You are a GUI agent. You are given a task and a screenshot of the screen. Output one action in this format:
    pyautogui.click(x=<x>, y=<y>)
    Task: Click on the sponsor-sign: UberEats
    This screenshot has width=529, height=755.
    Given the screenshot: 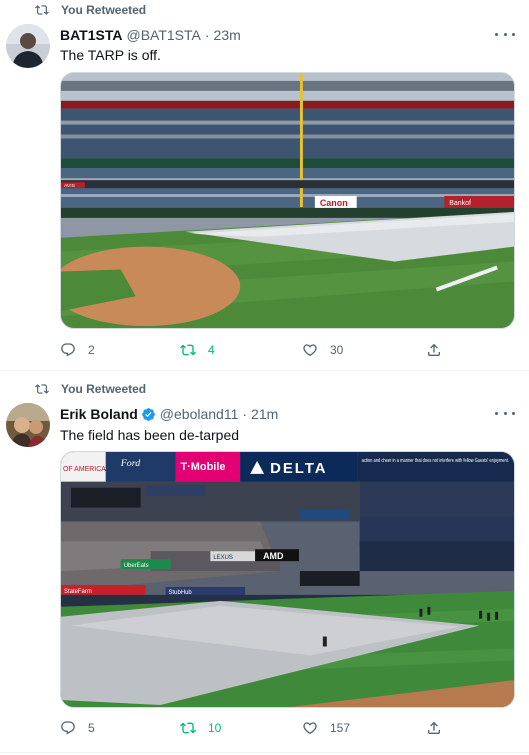 What is the action you would take?
    pyautogui.click(x=136, y=566)
    